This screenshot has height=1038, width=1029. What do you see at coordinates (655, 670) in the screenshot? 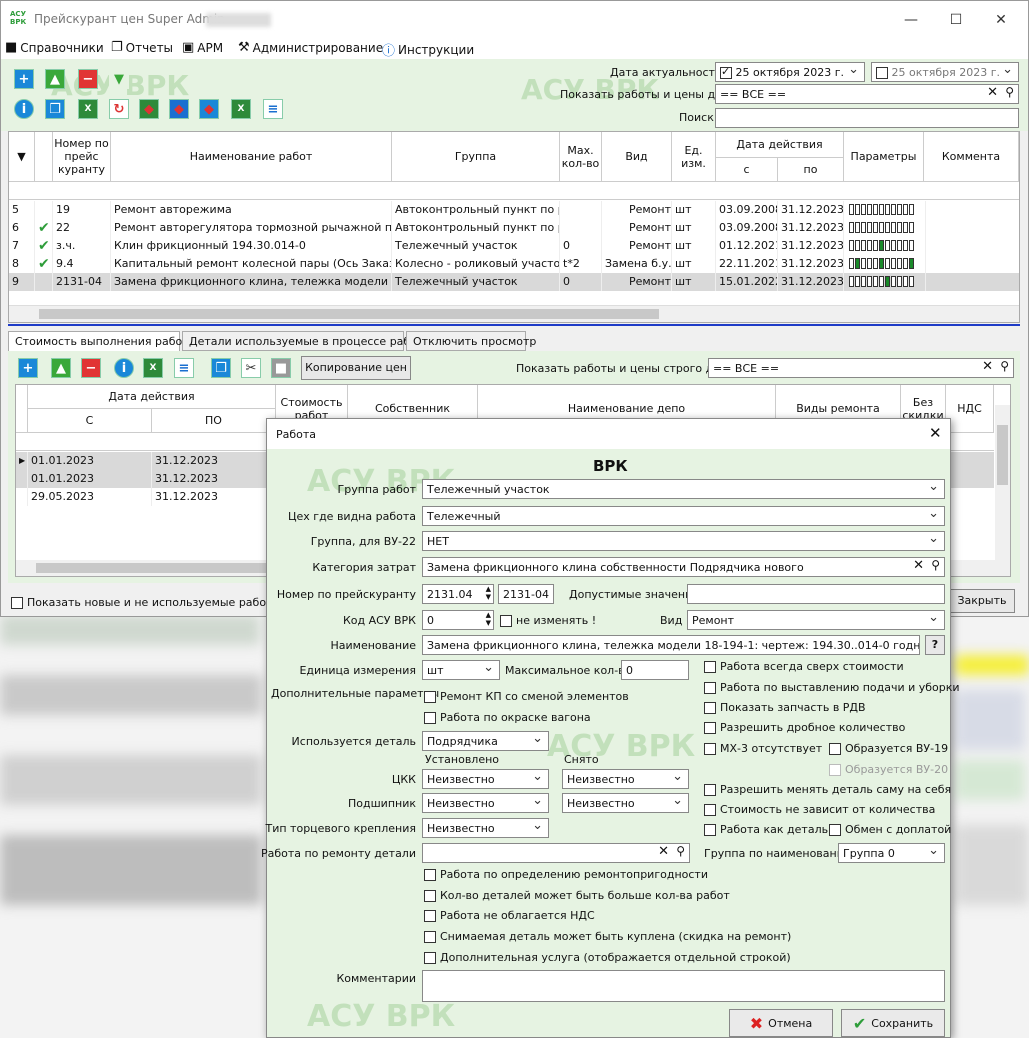
I see `max-qty-input: 0` at bounding box center [655, 670].